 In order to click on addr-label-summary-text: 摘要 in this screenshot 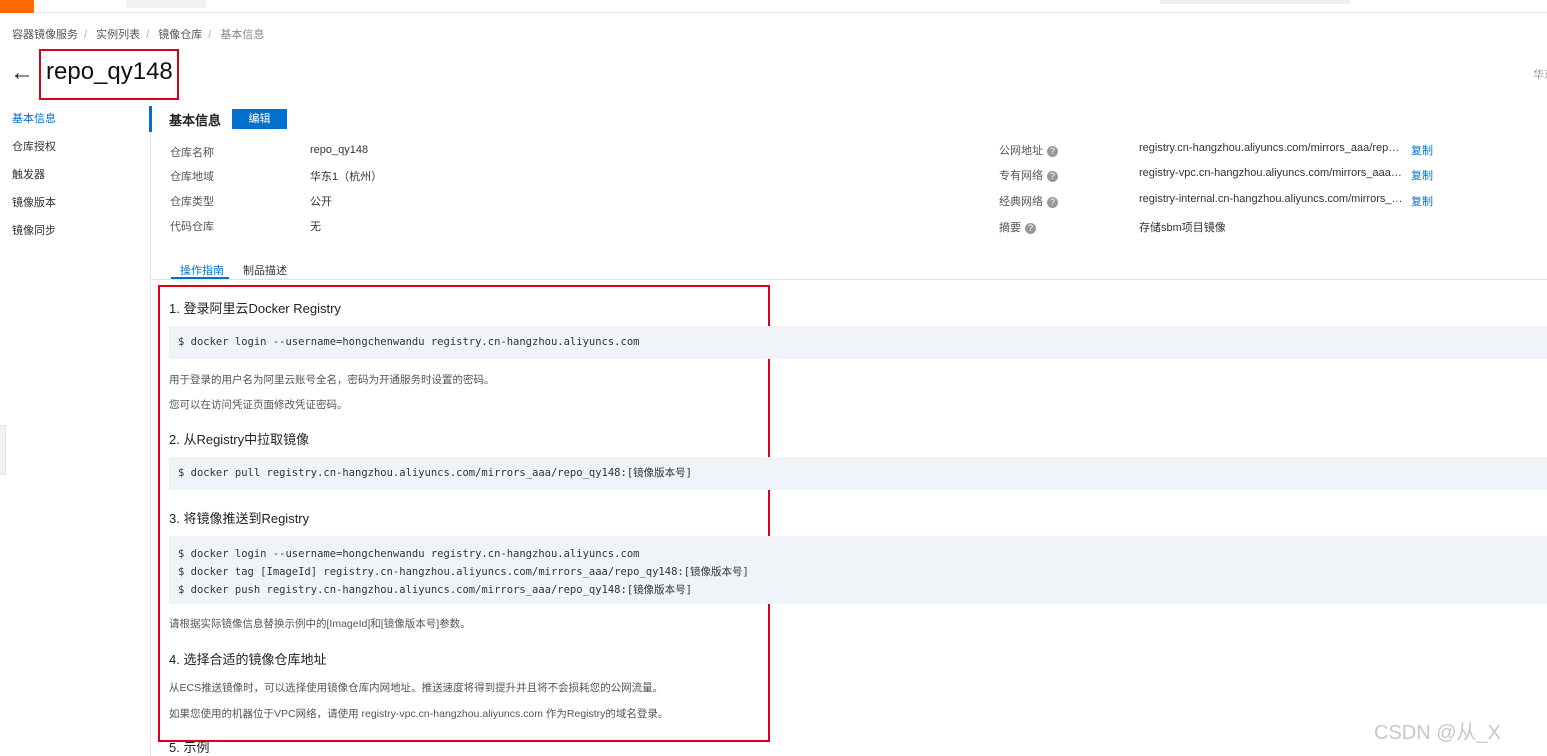, I will do `click(1010, 228)`.